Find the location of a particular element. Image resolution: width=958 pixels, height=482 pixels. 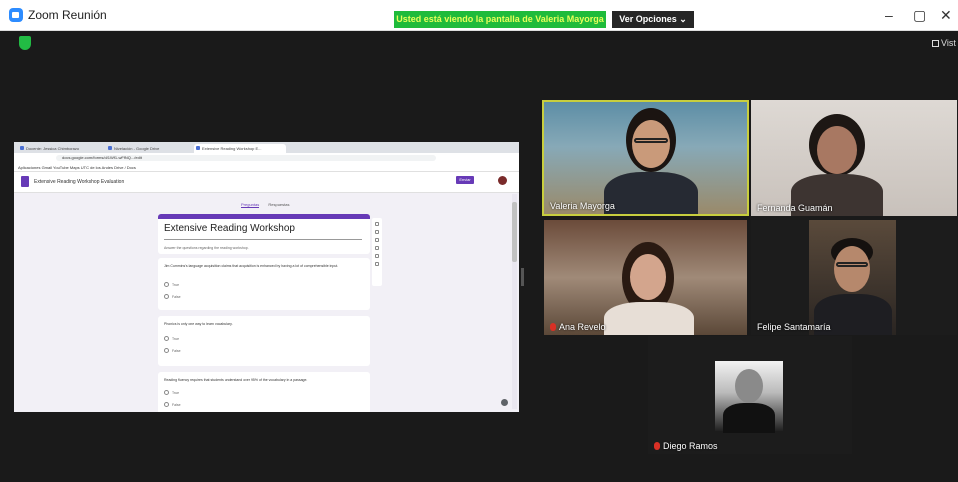

grid-view-icon is located at coordinates (935, 43).